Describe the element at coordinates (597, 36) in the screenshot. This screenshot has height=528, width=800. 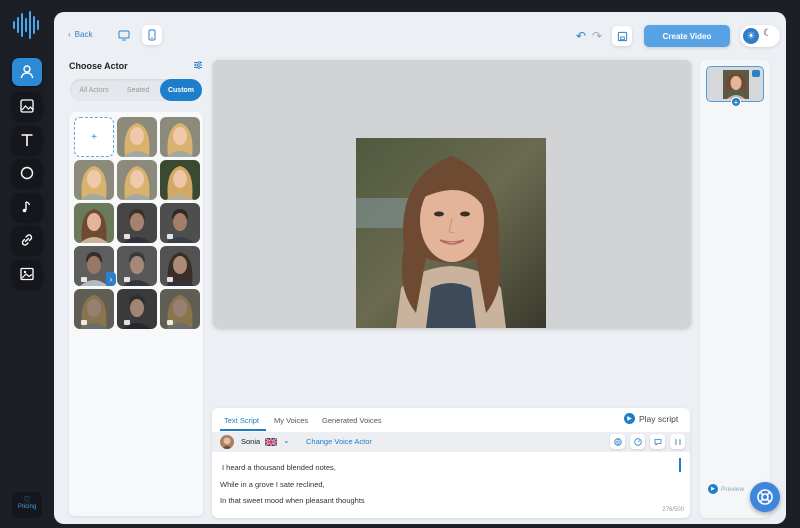
I see `redo-icon: ↷` at that location.